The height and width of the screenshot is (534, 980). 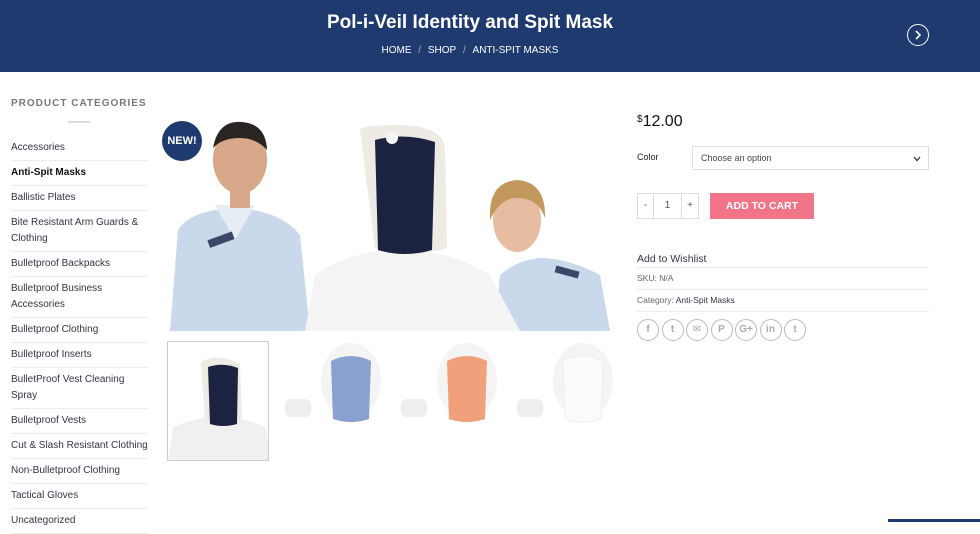 What do you see at coordinates (79, 388) in the screenshot?
I see `category-item: BulletProof Vest Cleaning Spray` at bounding box center [79, 388].